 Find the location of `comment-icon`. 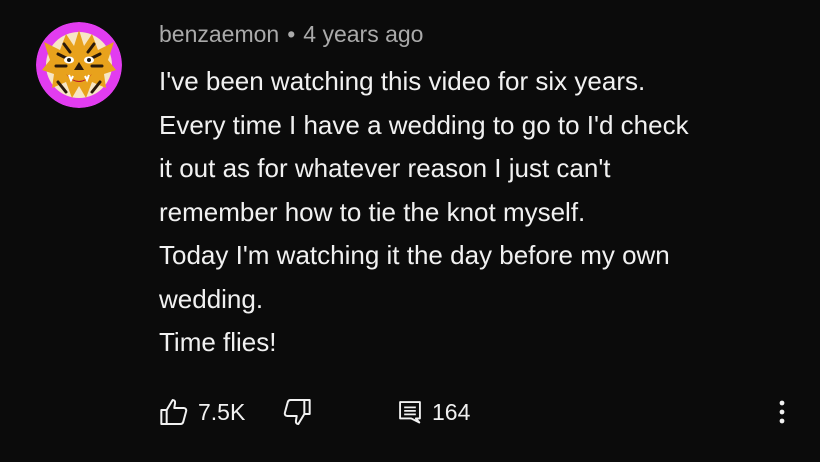

comment-icon is located at coordinates (410, 412).